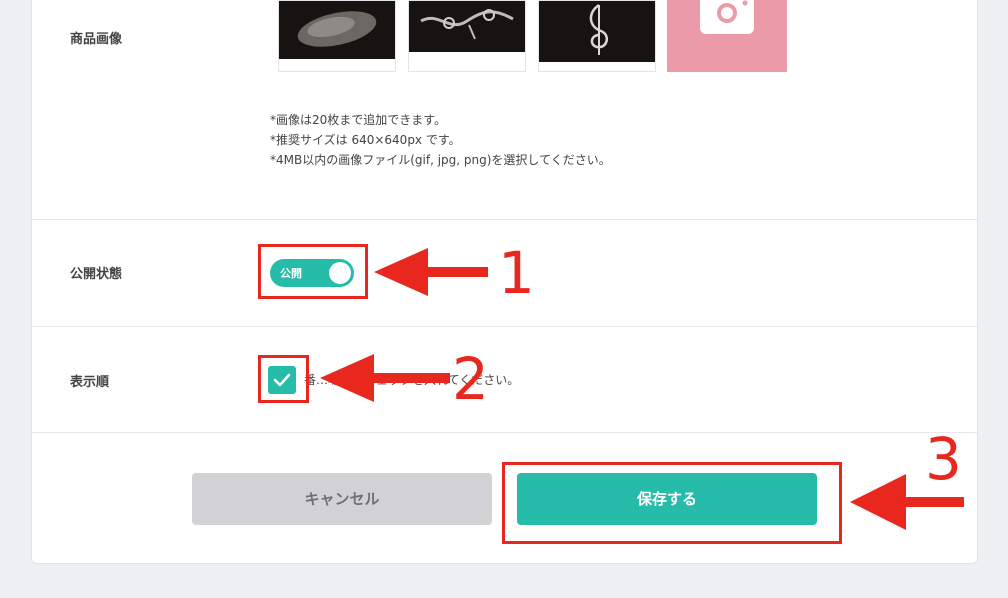  I want to click on camera-icon, so click(727, 17).